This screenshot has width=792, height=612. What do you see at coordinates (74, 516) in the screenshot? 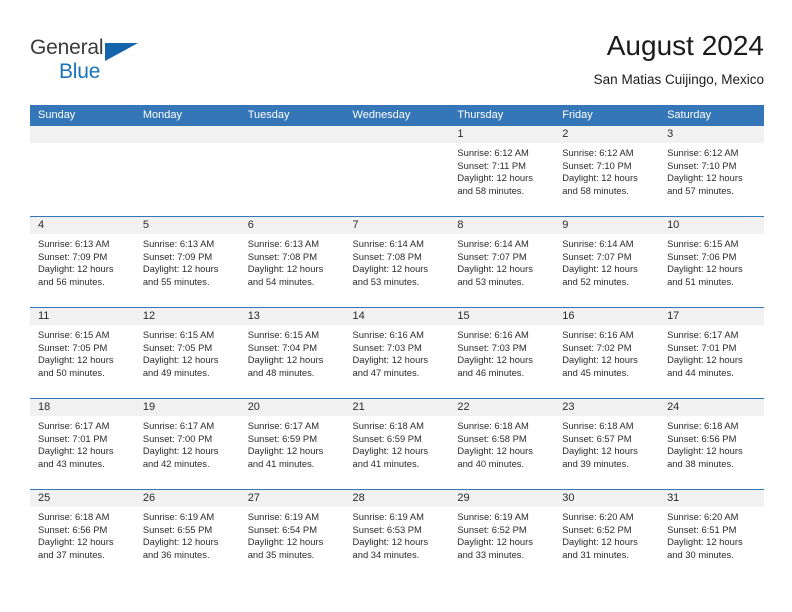
I see `day-sunrise-text: Sunrise: 6:18 AM` at bounding box center [74, 516].